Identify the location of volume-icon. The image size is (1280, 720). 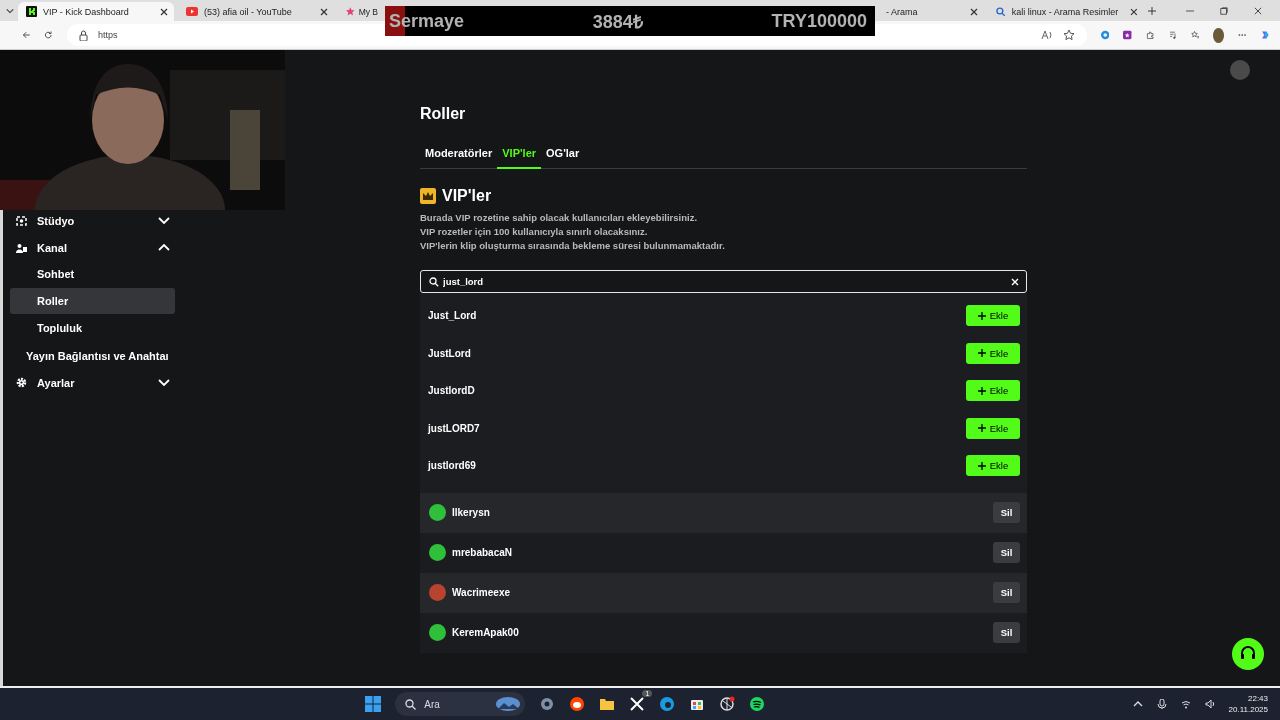
(1209, 704).